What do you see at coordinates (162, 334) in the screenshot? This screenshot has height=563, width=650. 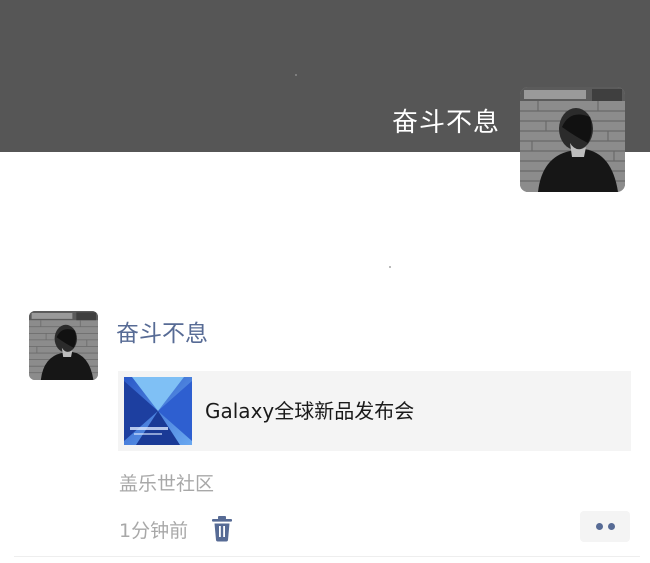 I see `poster-name: 奋斗不息` at bounding box center [162, 334].